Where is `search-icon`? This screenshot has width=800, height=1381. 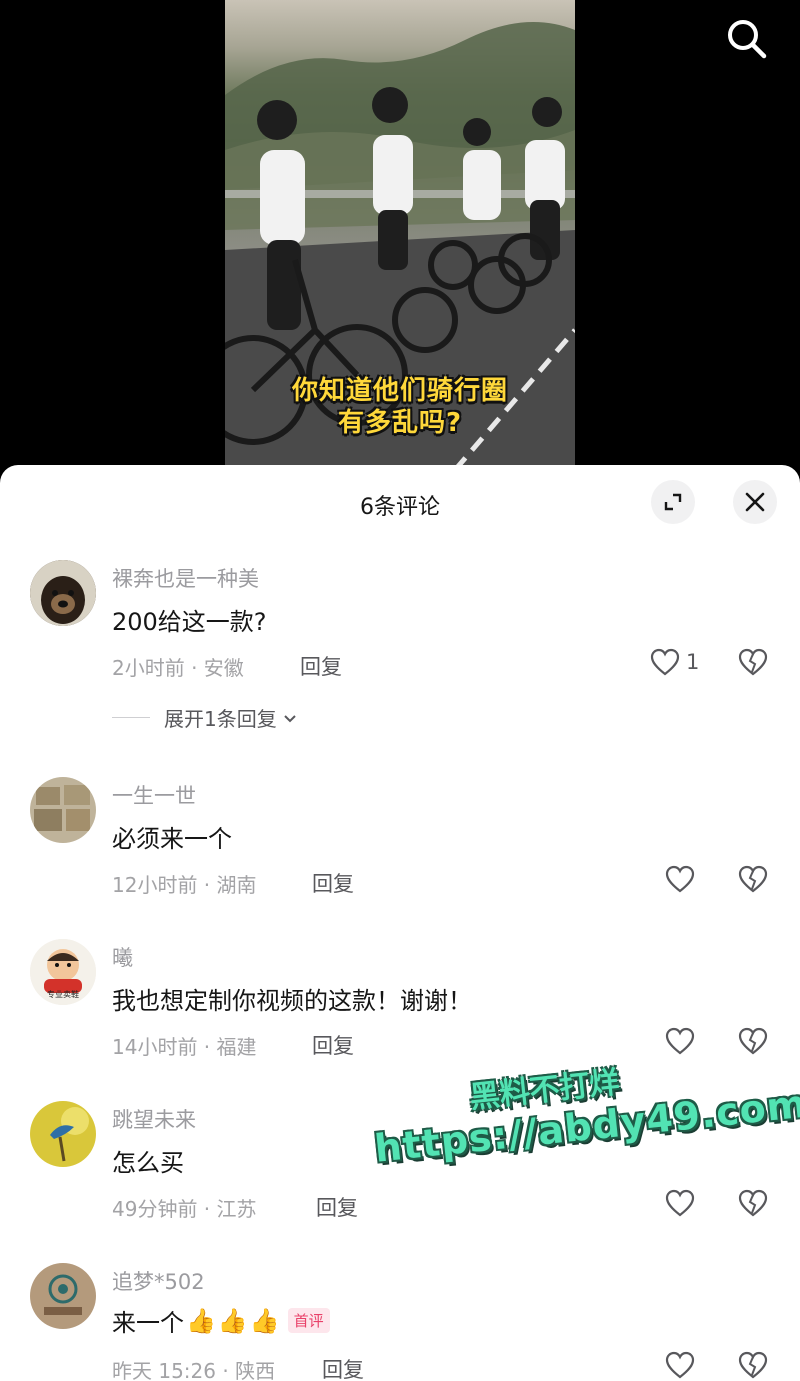 search-icon is located at coordinates (747, 39).